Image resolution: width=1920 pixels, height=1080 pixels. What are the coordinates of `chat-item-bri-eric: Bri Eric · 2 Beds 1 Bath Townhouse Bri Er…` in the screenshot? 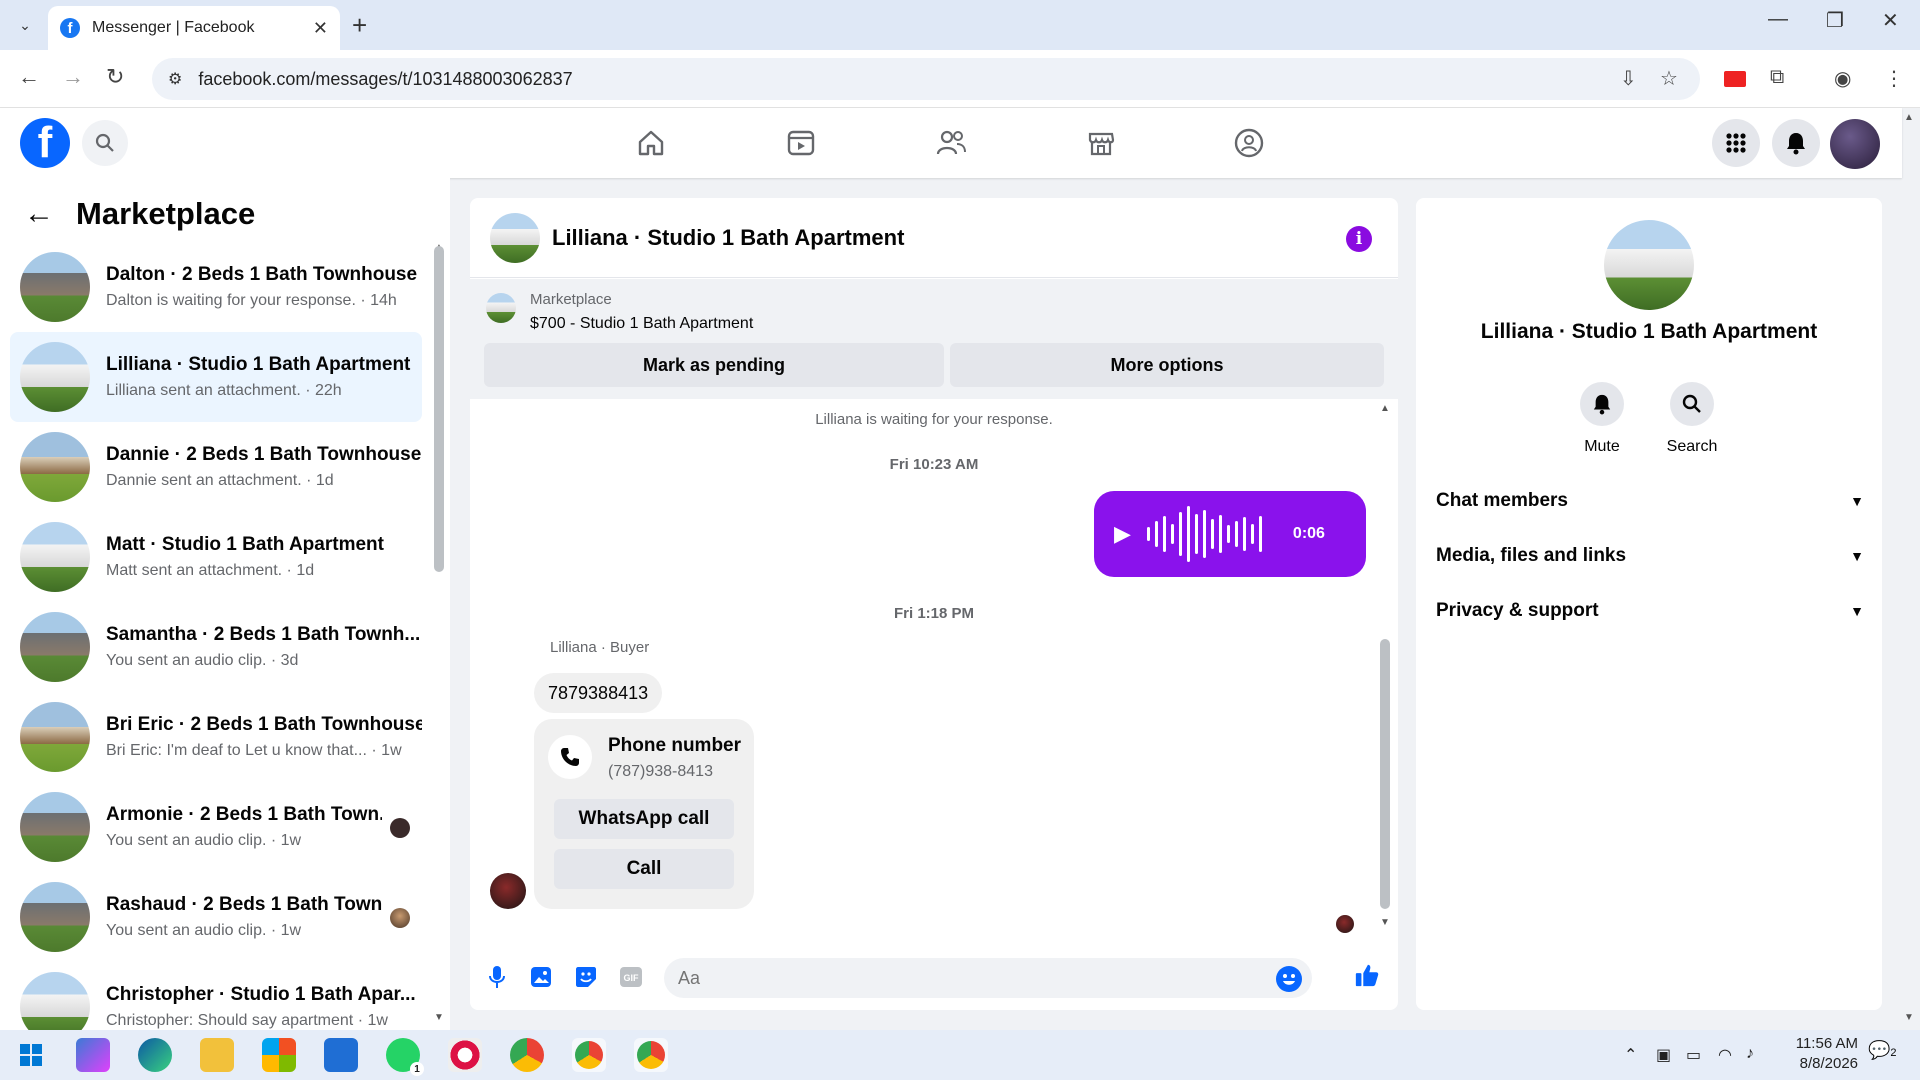 It's located at (216, 737).